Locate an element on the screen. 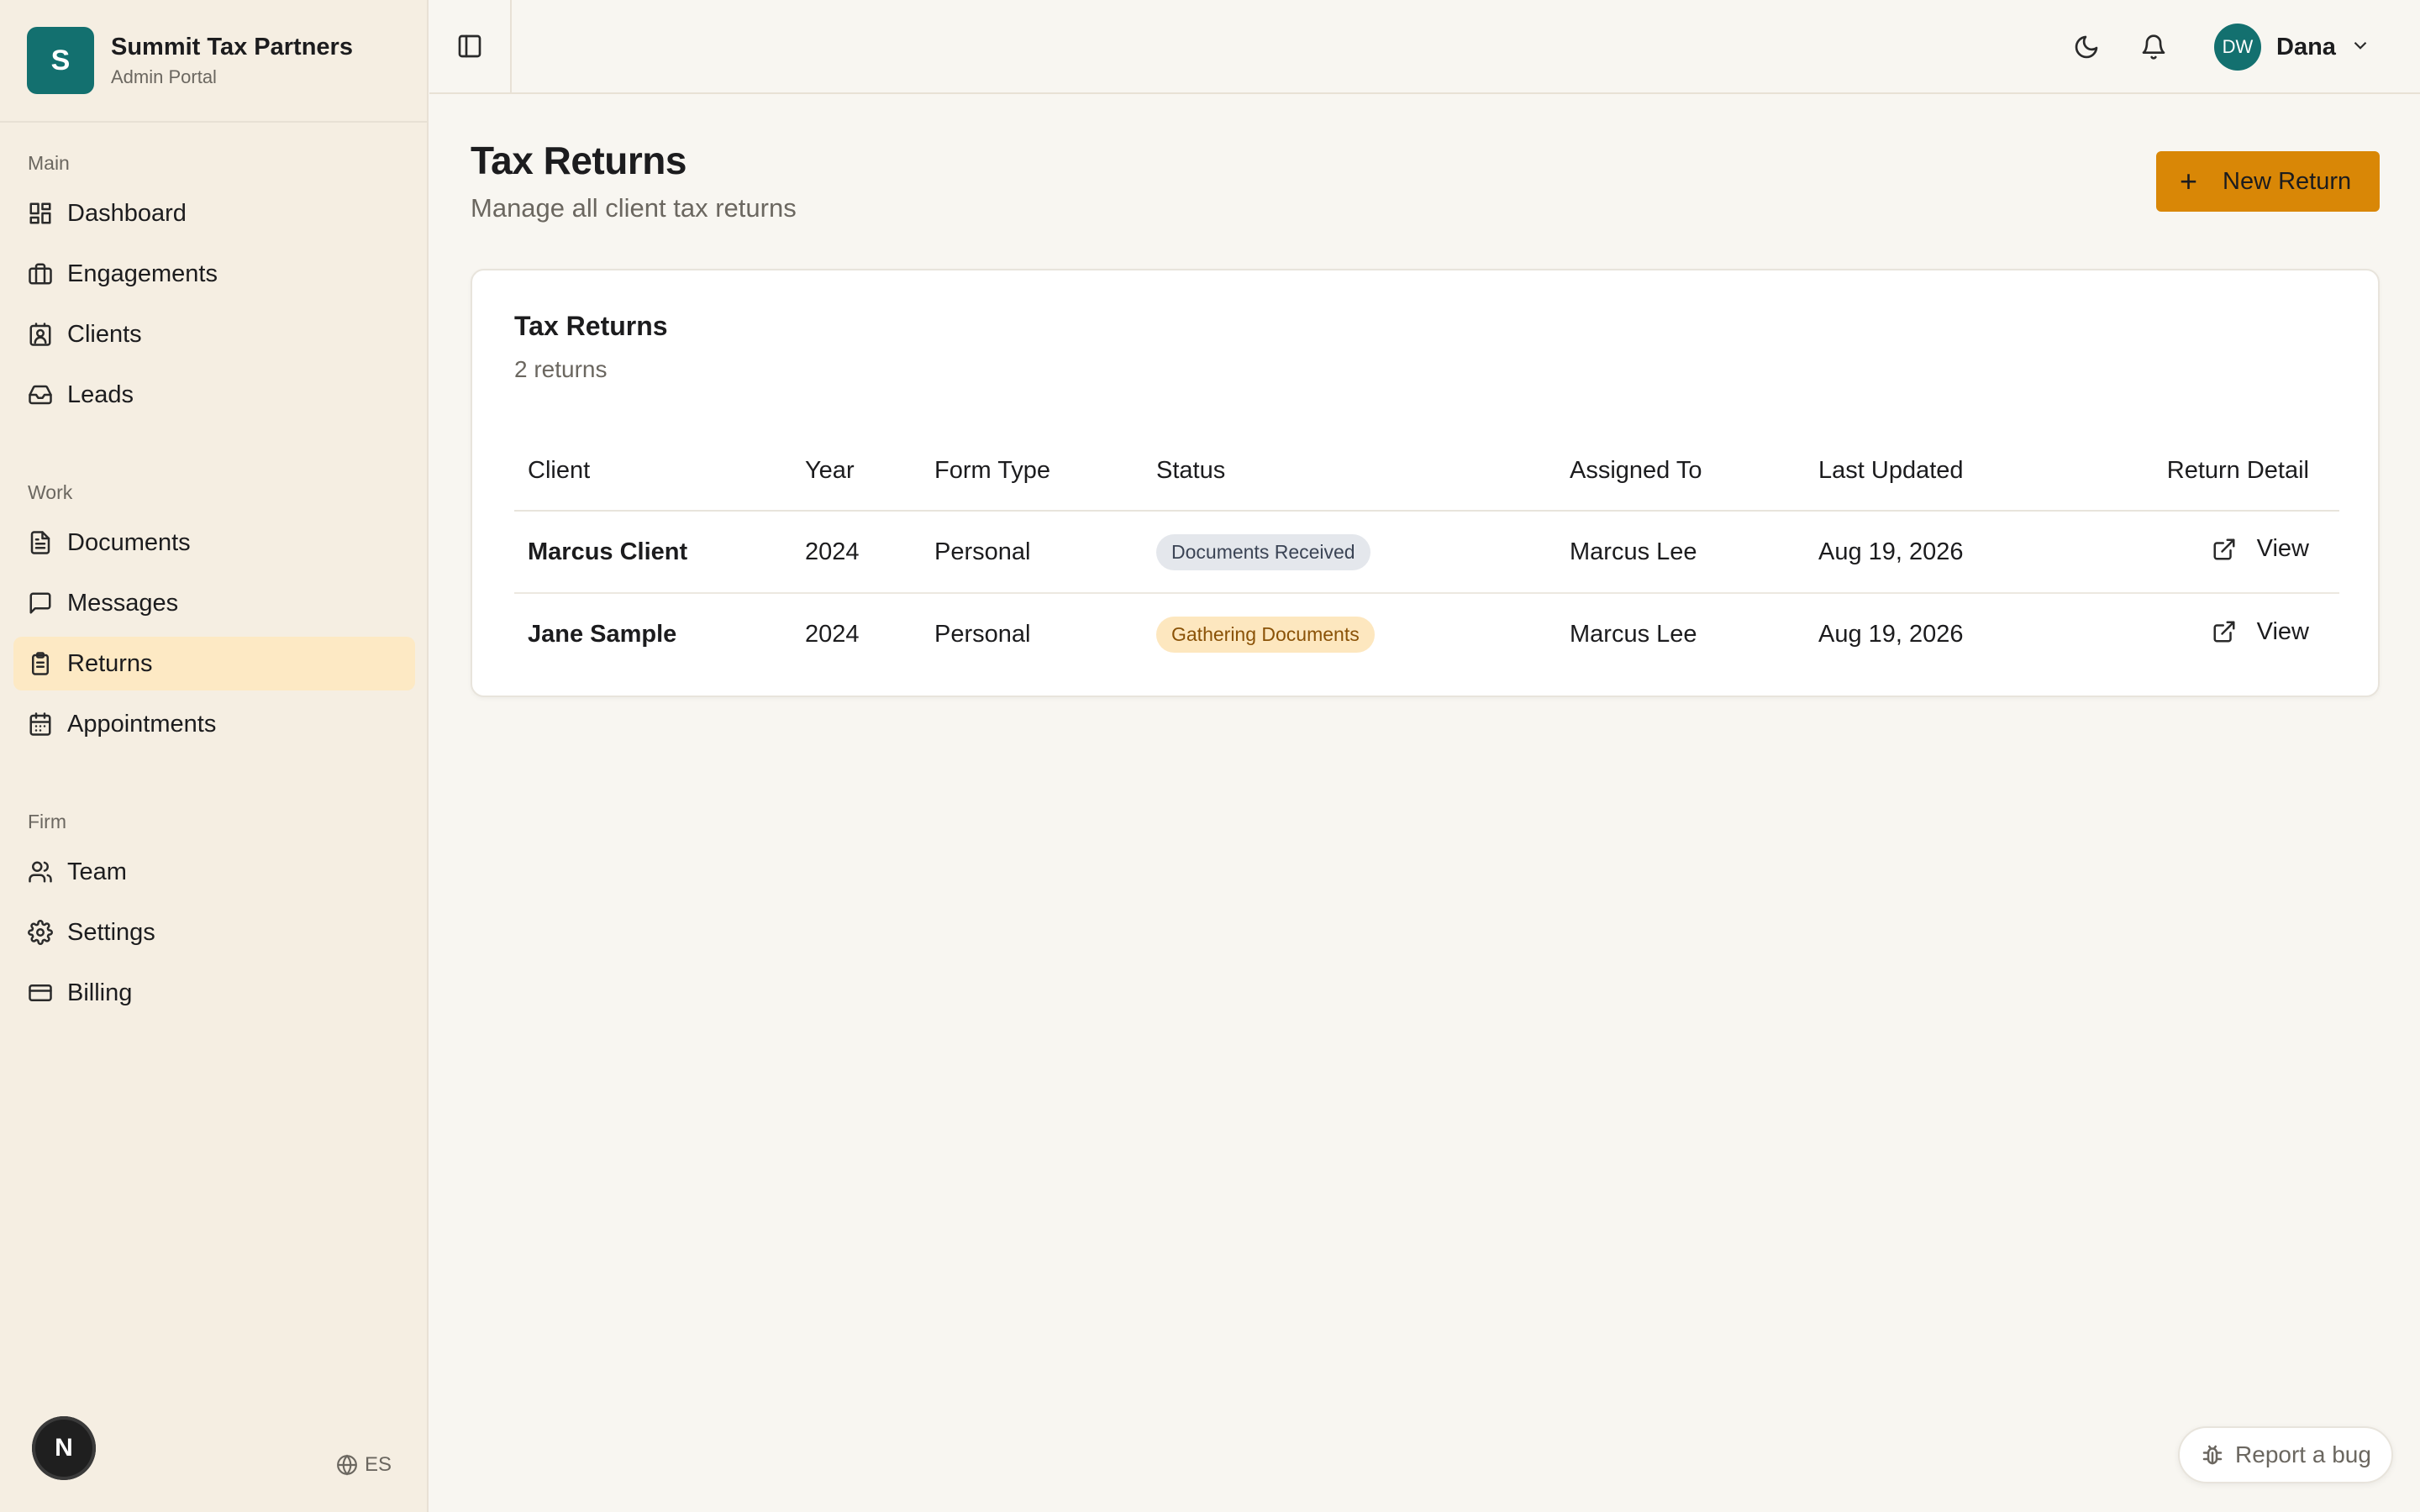 The height and width of the screenshot is (1512, 2420). sidebar-item-label: Team is located at coordinates (97, 871).